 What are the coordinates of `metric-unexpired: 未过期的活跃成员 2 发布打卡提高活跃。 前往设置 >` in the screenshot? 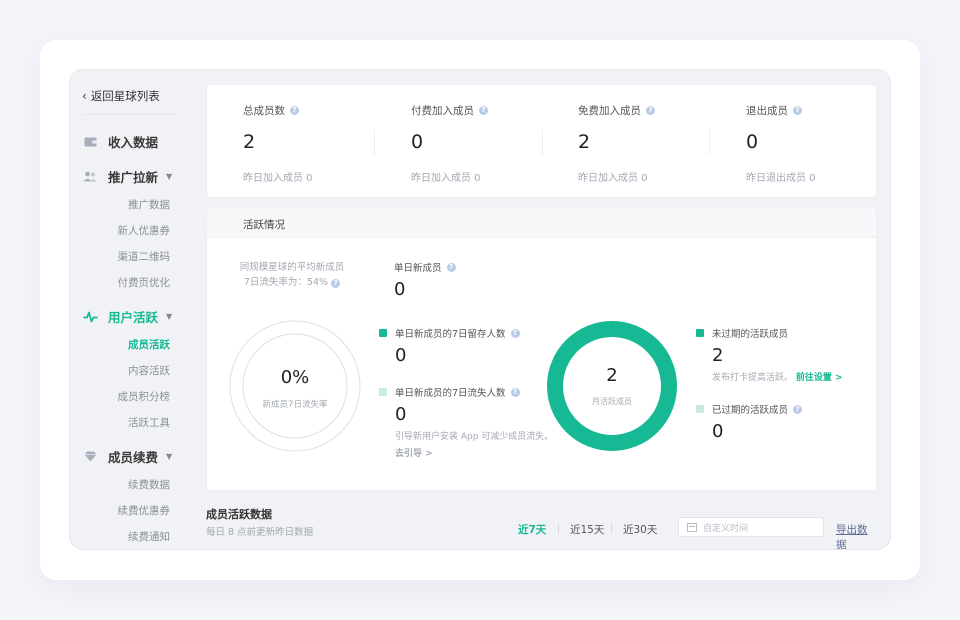 It's located at (769, 354).